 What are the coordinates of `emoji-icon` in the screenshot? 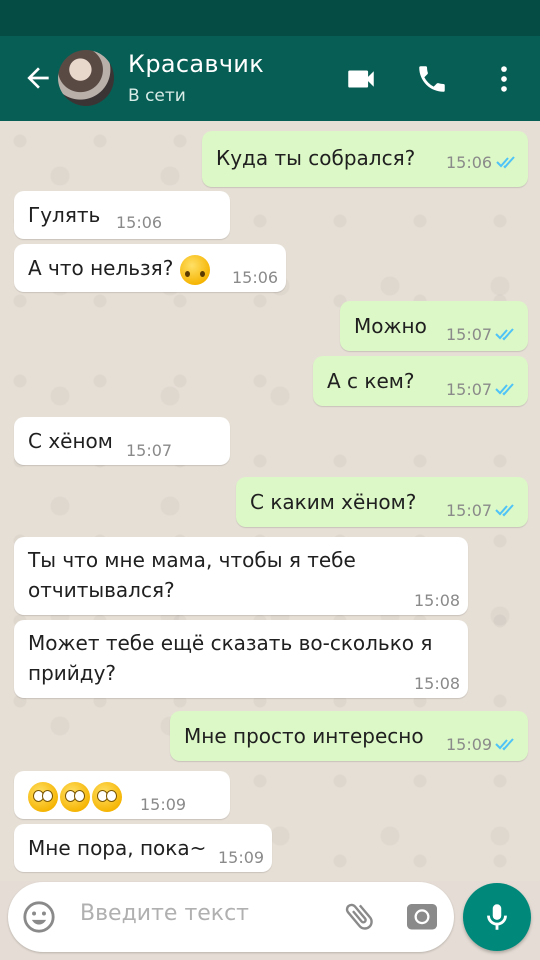 It's located at (39, 917).